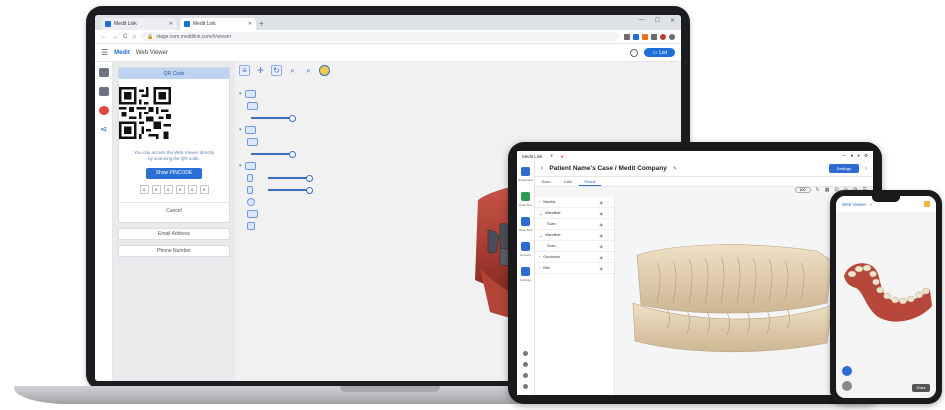 Image resolution: width=945 pixels, height=410 pixels. Describe the element at coordinates (525, 364) in the screenshot. I see `info-icon` at that location.